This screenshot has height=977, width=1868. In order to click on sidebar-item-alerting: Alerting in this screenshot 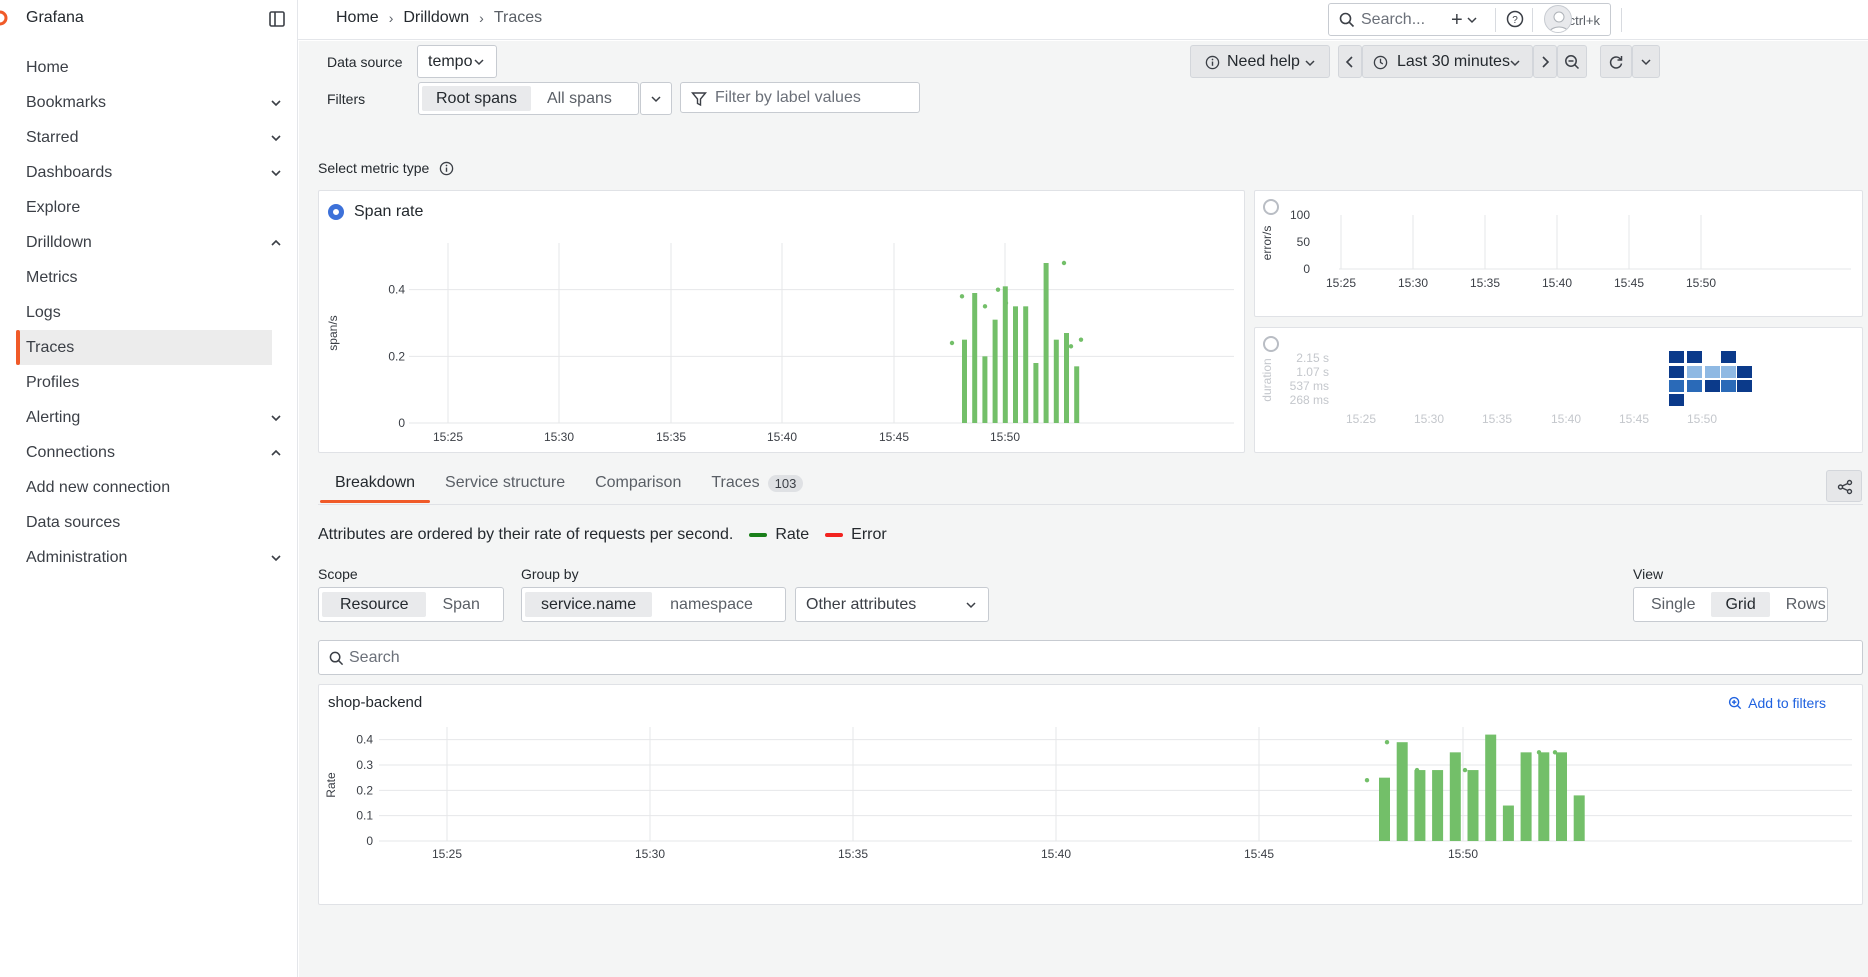, I will do `click(149, 417)`.